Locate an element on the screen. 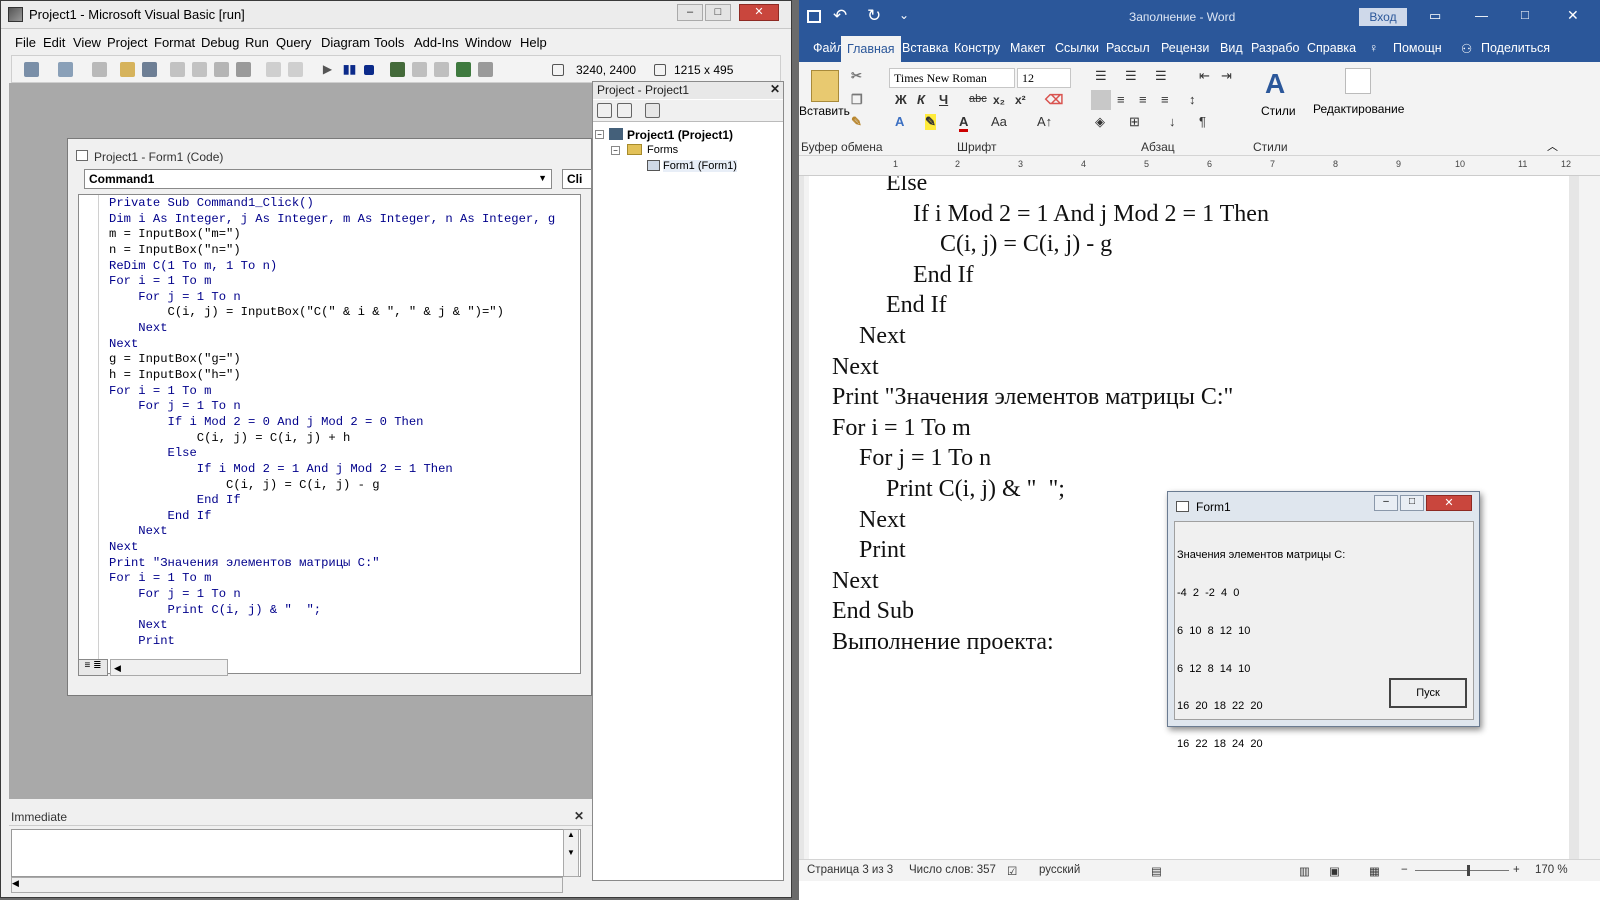  font-size-box: 12 is located at coordinates (1044, 78).